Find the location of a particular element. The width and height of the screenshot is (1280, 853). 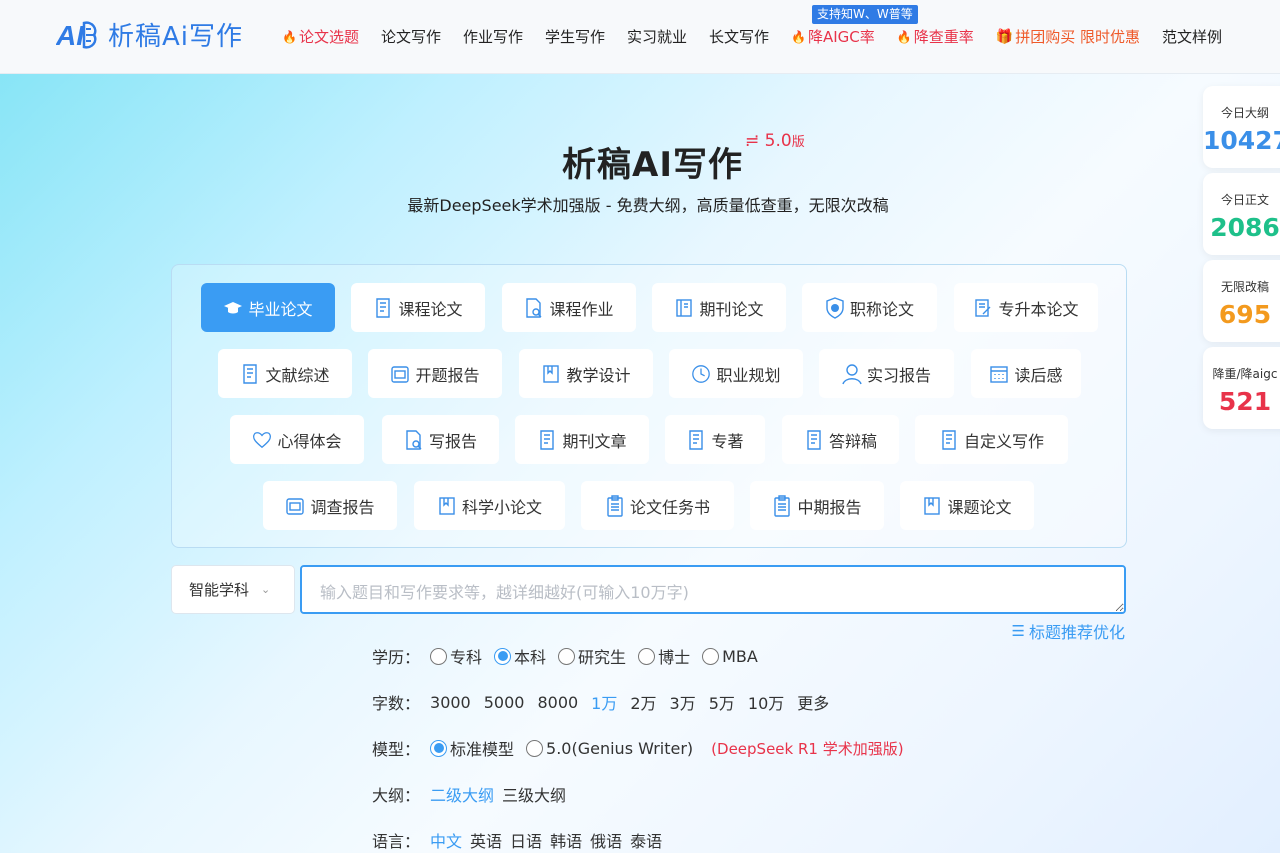

writing-type-chip: 职业规划 is located at coordinates (736, 373).